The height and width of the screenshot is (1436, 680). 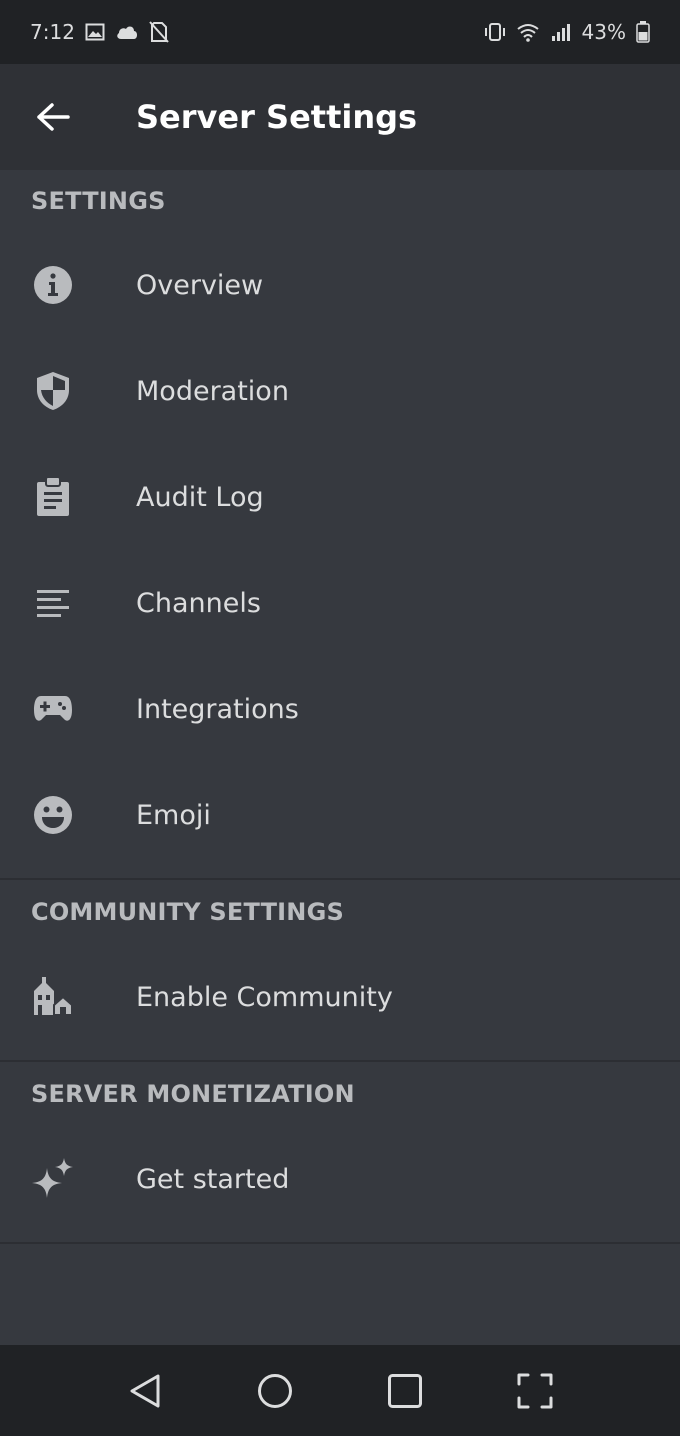 I want to click on back-triangle-icon, so click(x=145, y=1390).